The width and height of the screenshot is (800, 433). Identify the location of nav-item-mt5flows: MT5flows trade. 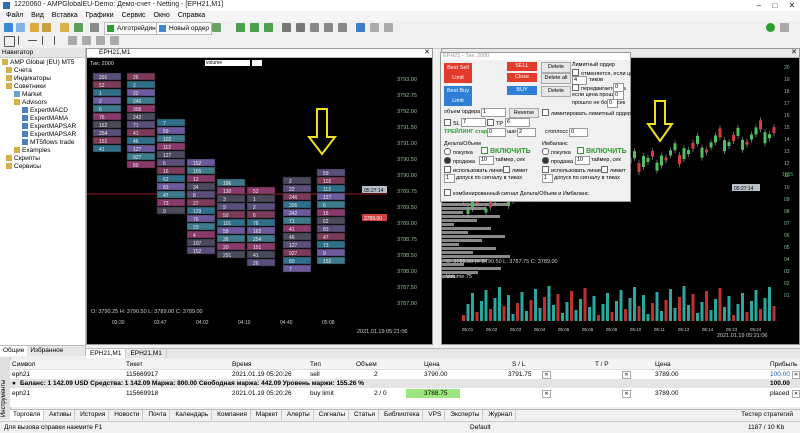
(48, 143).